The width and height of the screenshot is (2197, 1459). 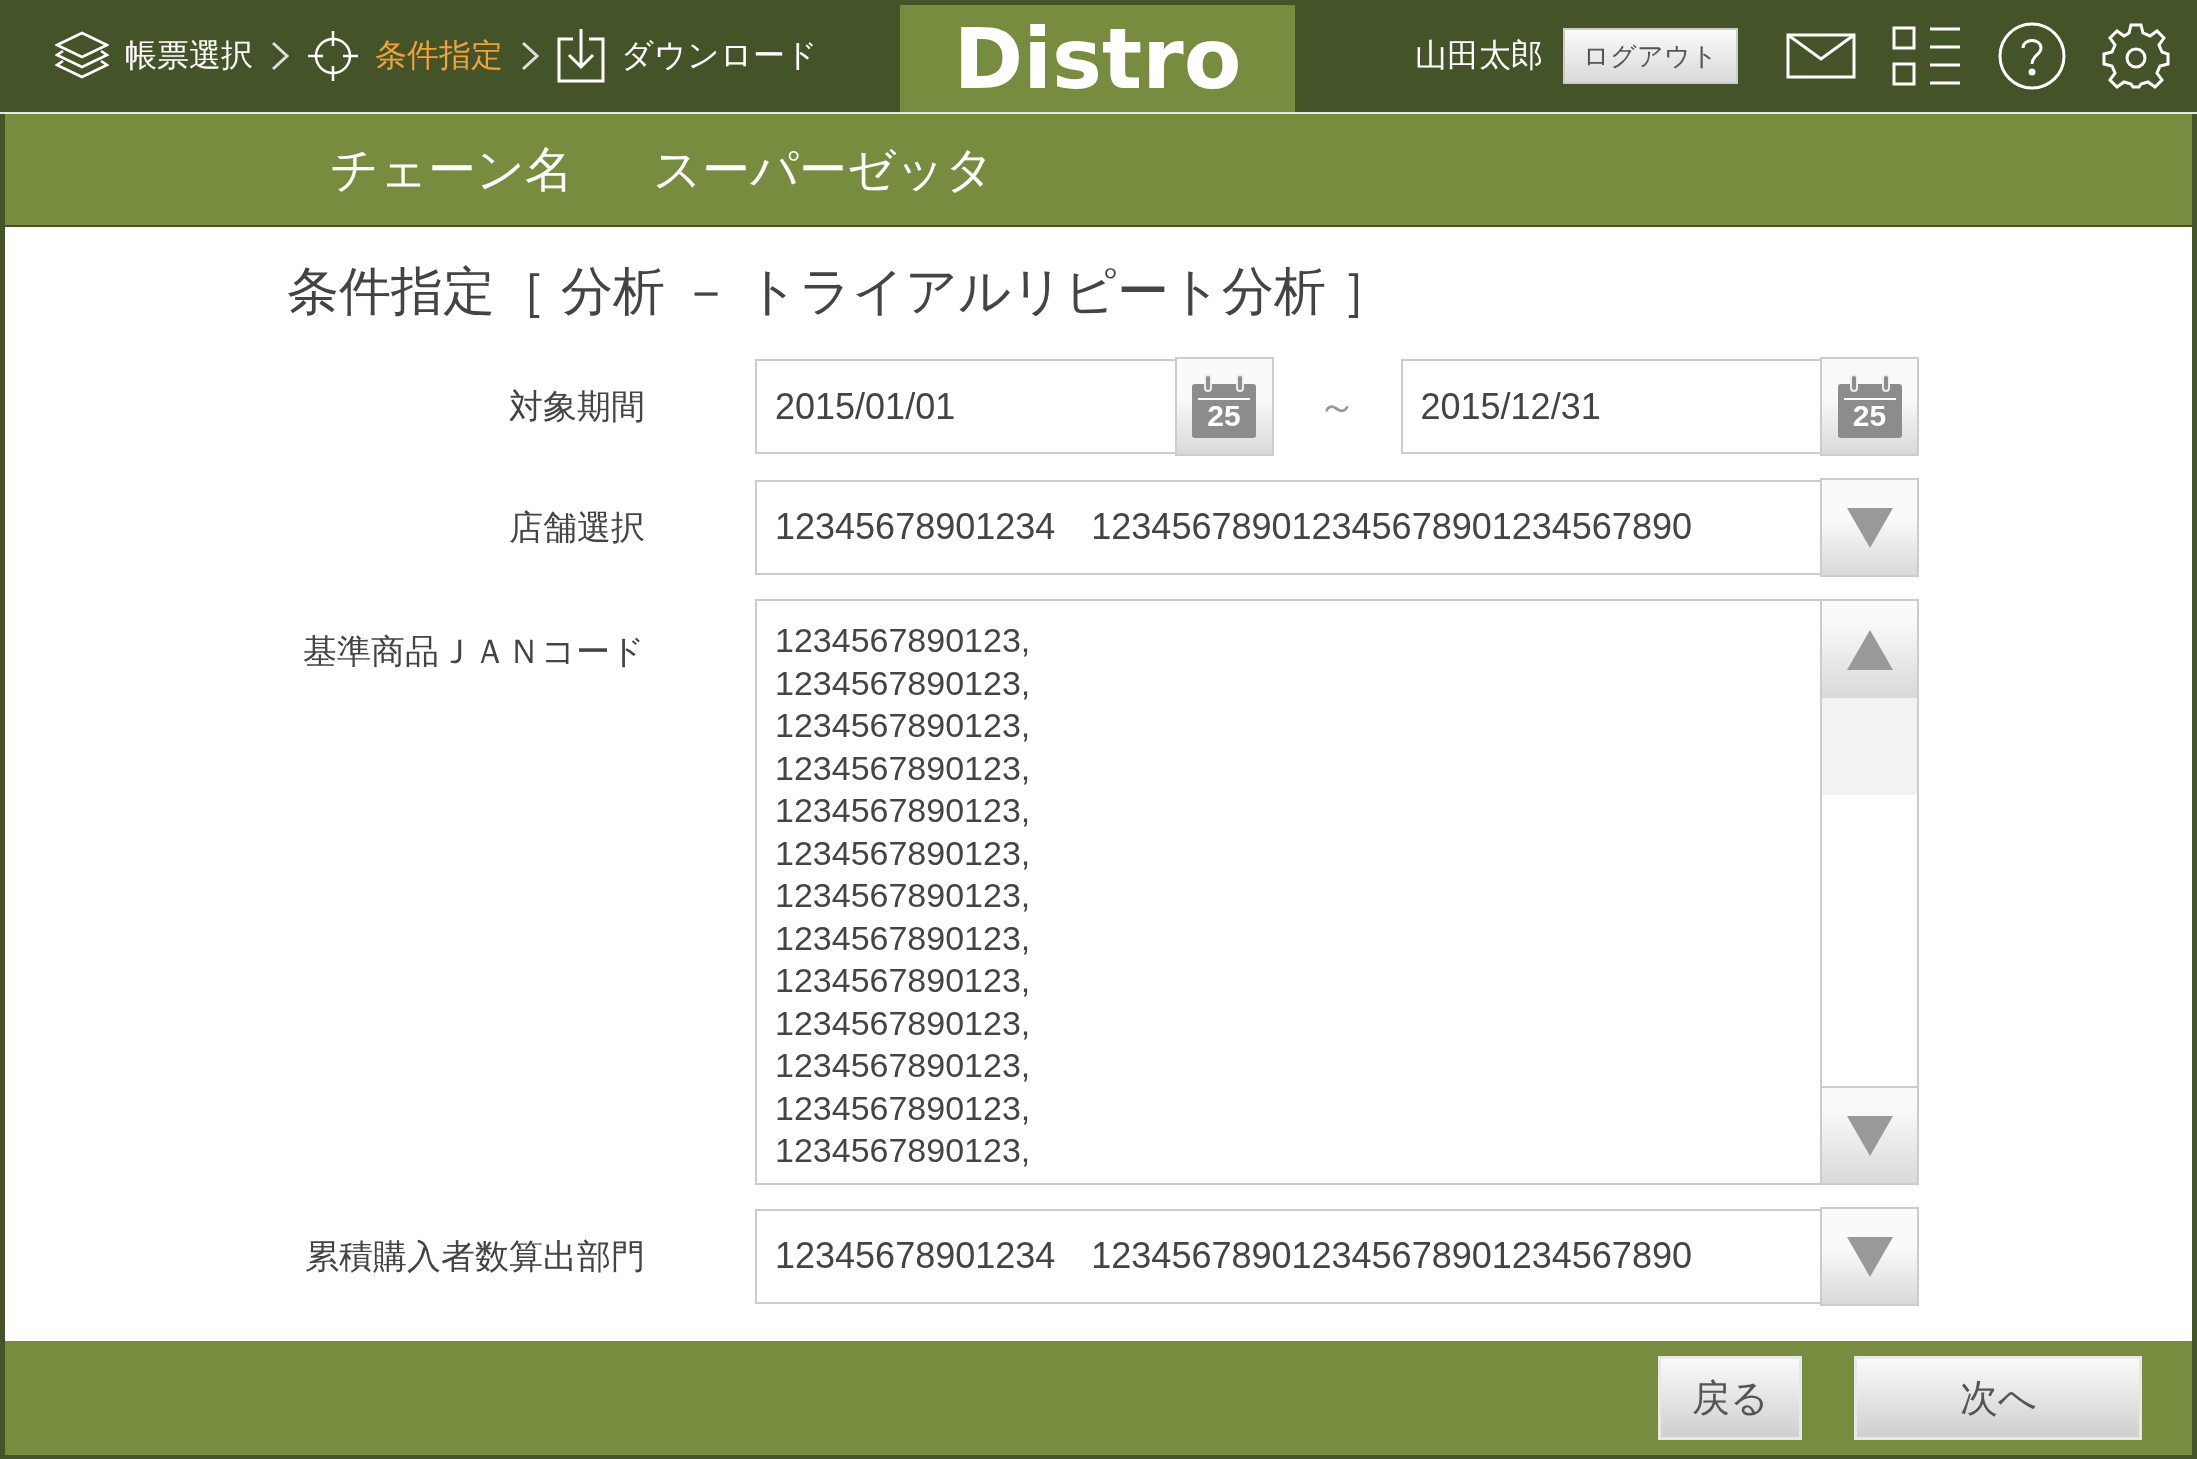 What do you see at coordinates (1730, 1398) in the screenshot?
I see `back-button: 戻る` at bounding box center [1730, 1398].